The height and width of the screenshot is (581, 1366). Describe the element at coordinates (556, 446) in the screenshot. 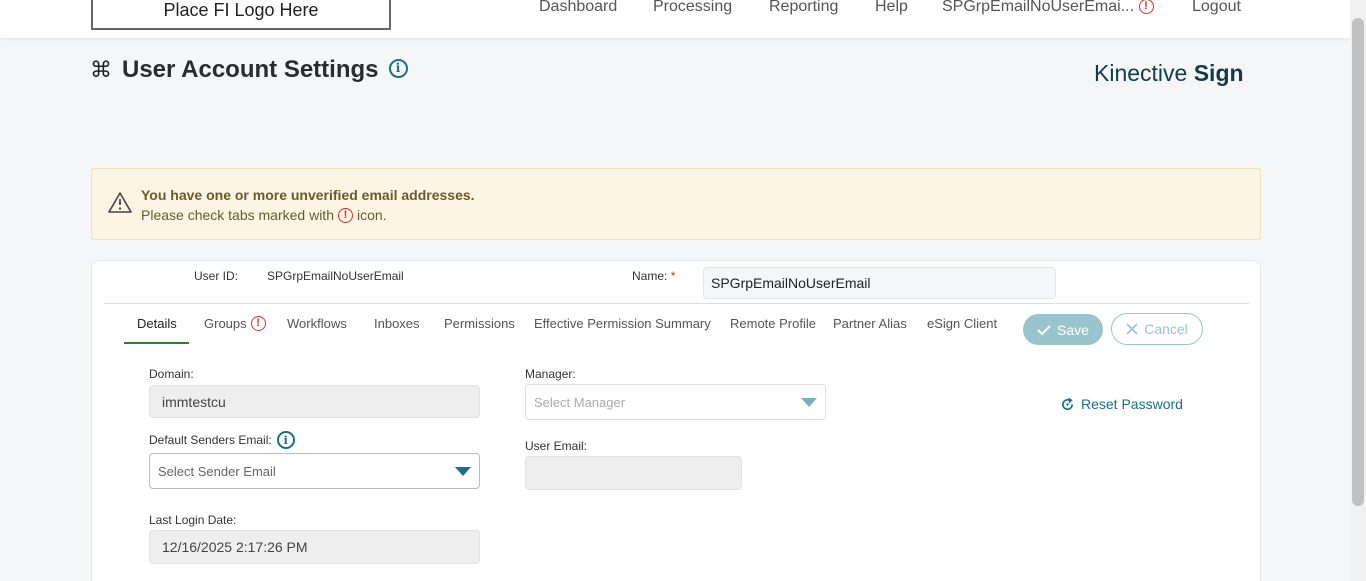

I see `user-email-label: User Email:` at that location.